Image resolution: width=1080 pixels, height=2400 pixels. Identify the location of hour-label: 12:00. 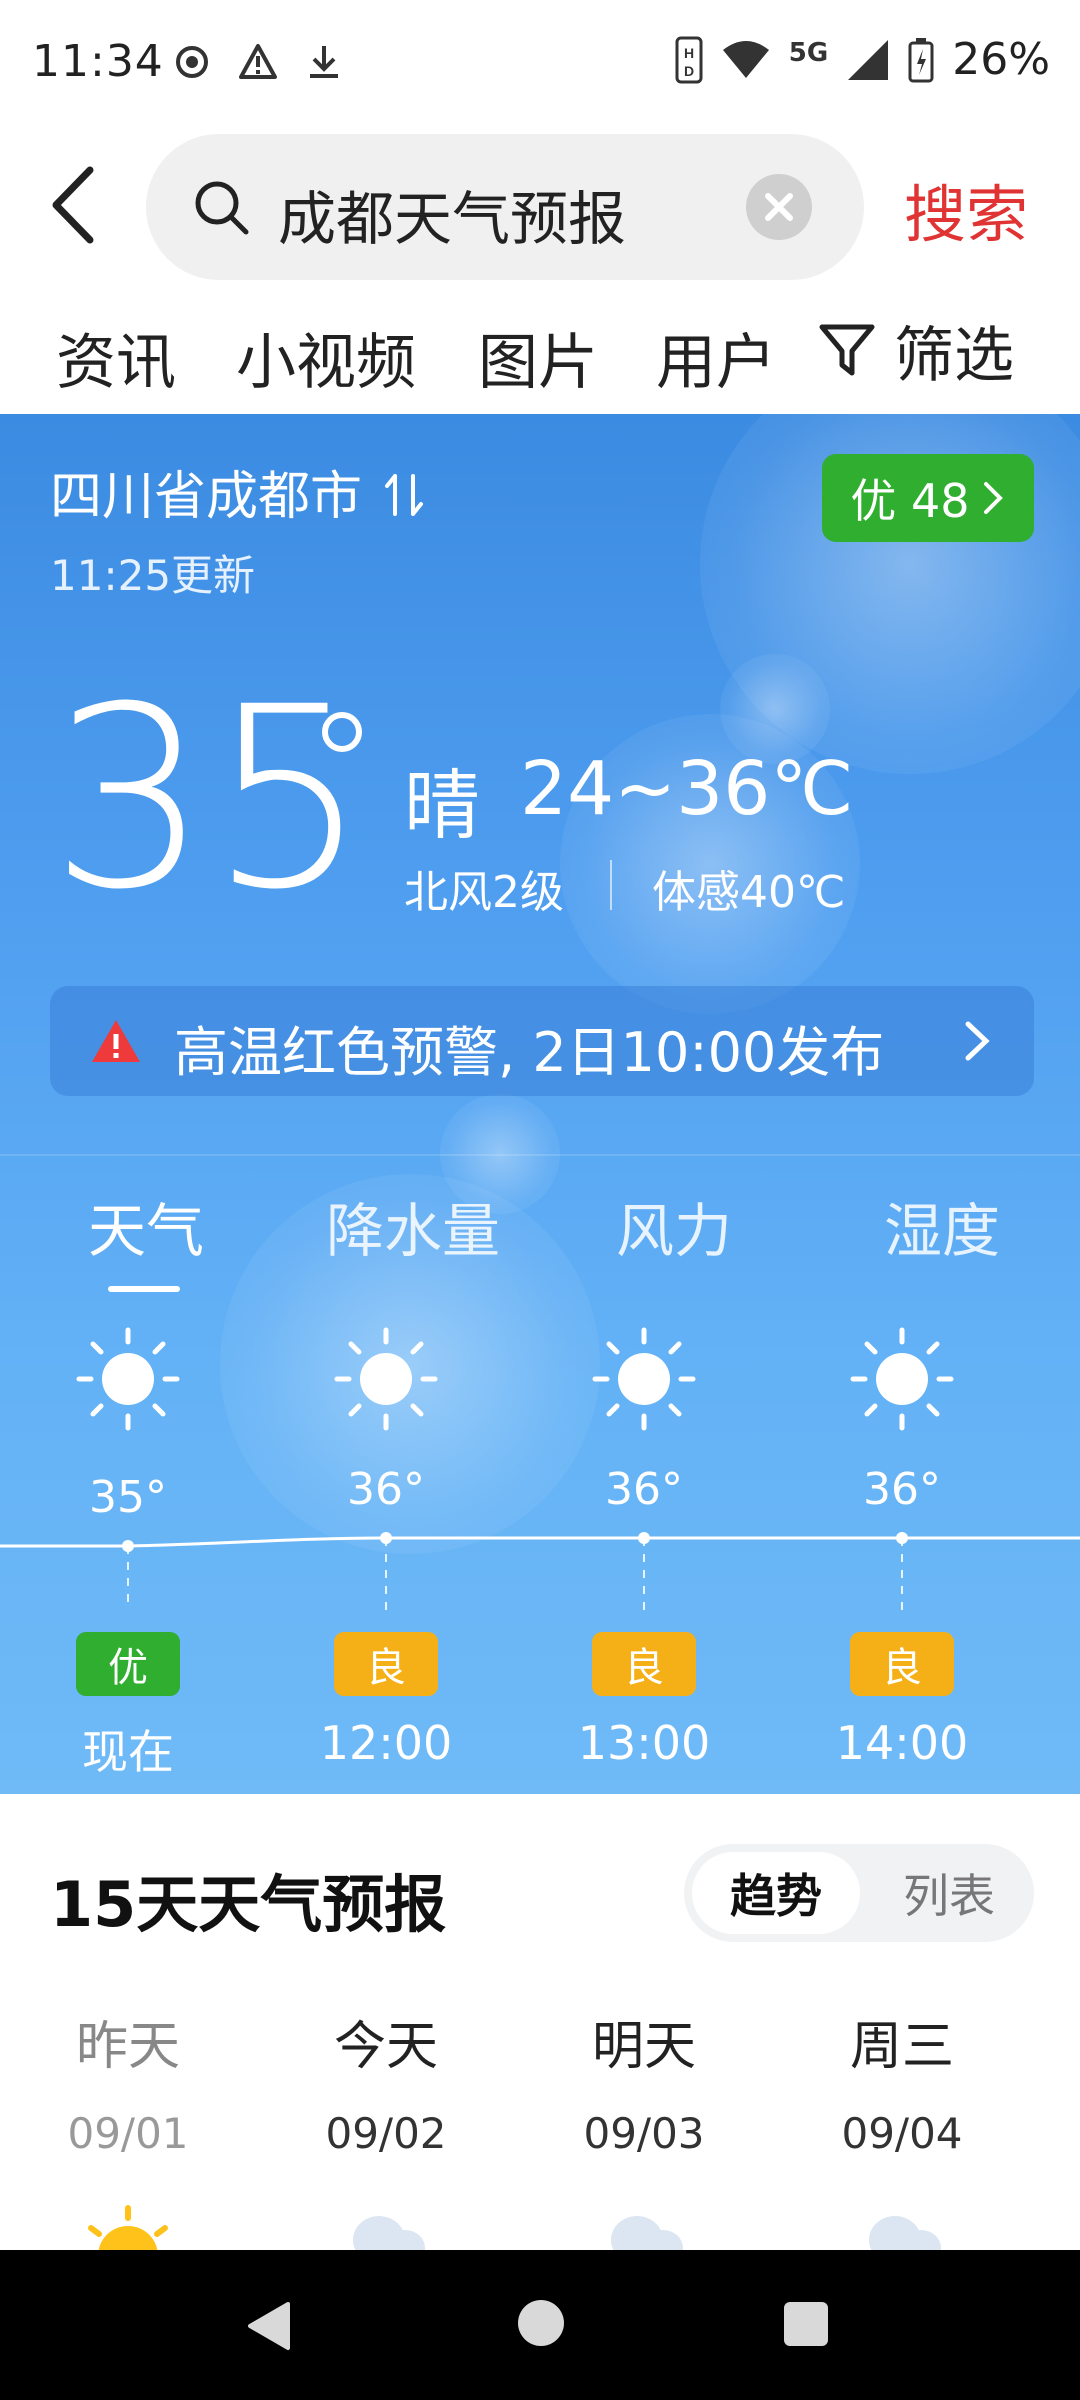
(386, 1743).